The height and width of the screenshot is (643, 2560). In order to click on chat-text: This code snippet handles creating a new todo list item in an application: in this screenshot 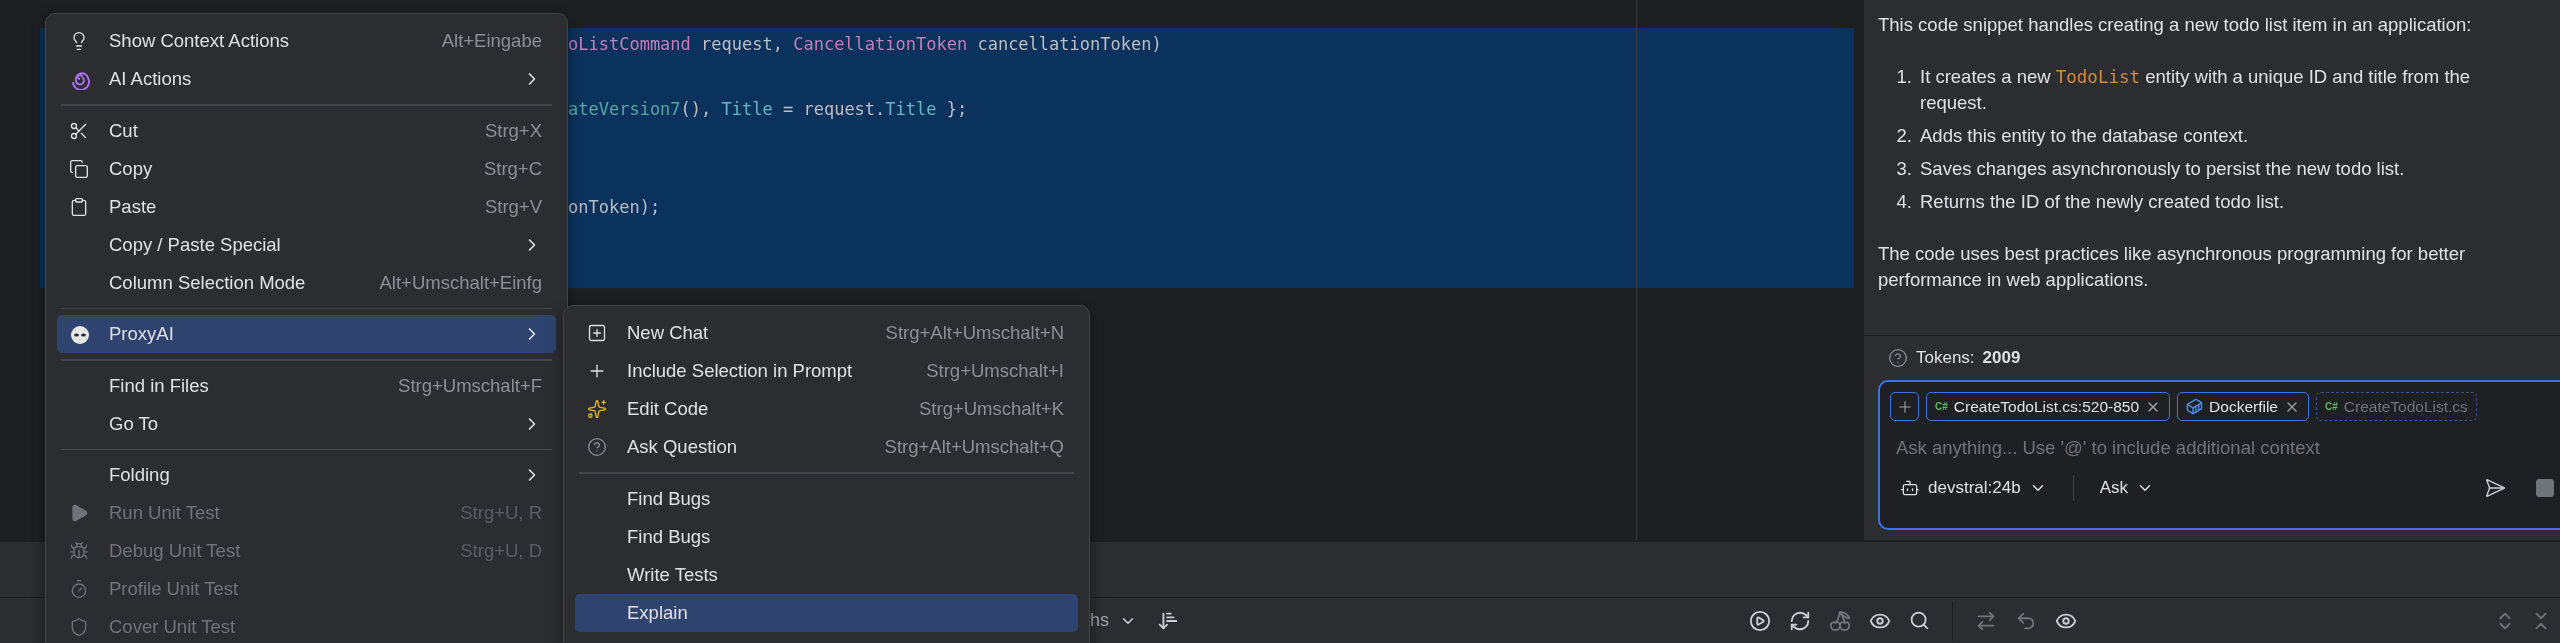, I will do `click(2175, 25)`.